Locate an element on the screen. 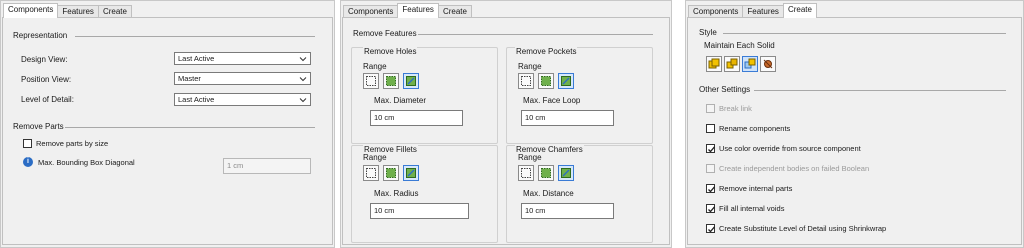  info-icon: i is located at coordinates (28, 162).